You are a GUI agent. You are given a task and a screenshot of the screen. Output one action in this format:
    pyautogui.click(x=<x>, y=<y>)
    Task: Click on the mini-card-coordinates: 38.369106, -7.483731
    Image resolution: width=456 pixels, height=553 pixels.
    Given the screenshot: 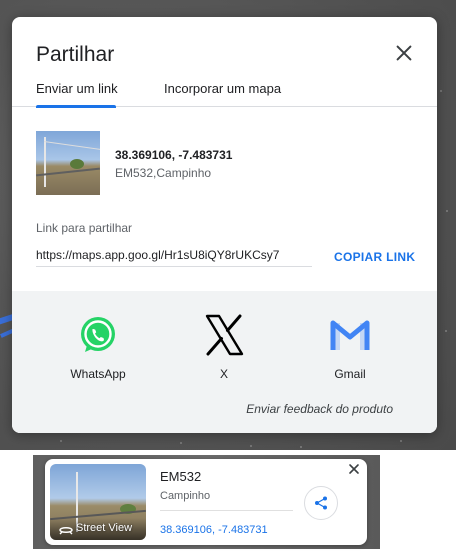 What is the action you would take?
    pyautogui.click(x=214, y=530)
    